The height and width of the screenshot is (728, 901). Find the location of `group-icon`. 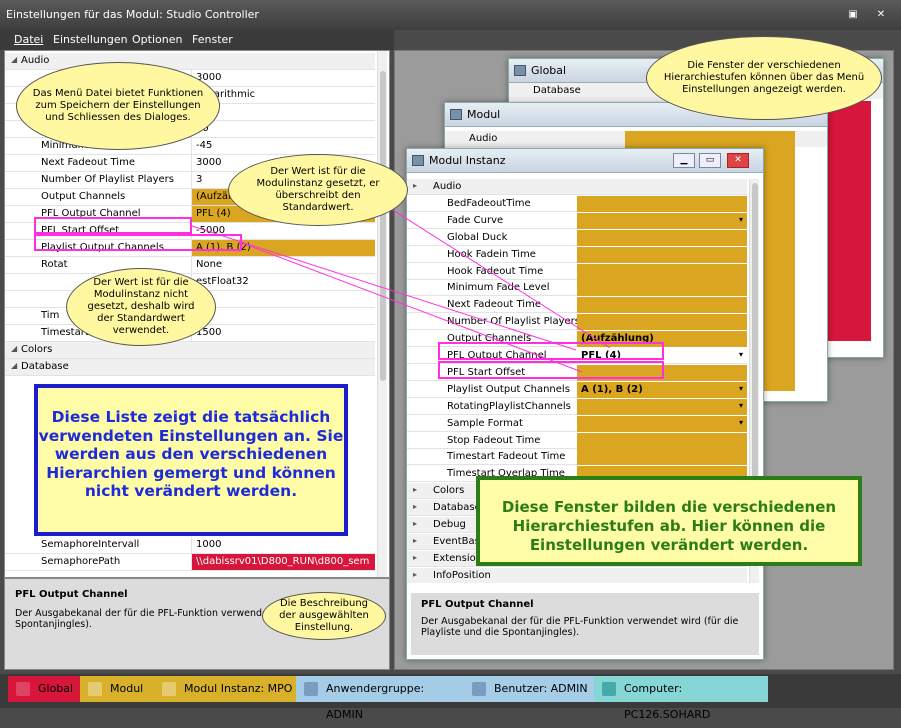

group-icon is located at coordinates (311, 689).